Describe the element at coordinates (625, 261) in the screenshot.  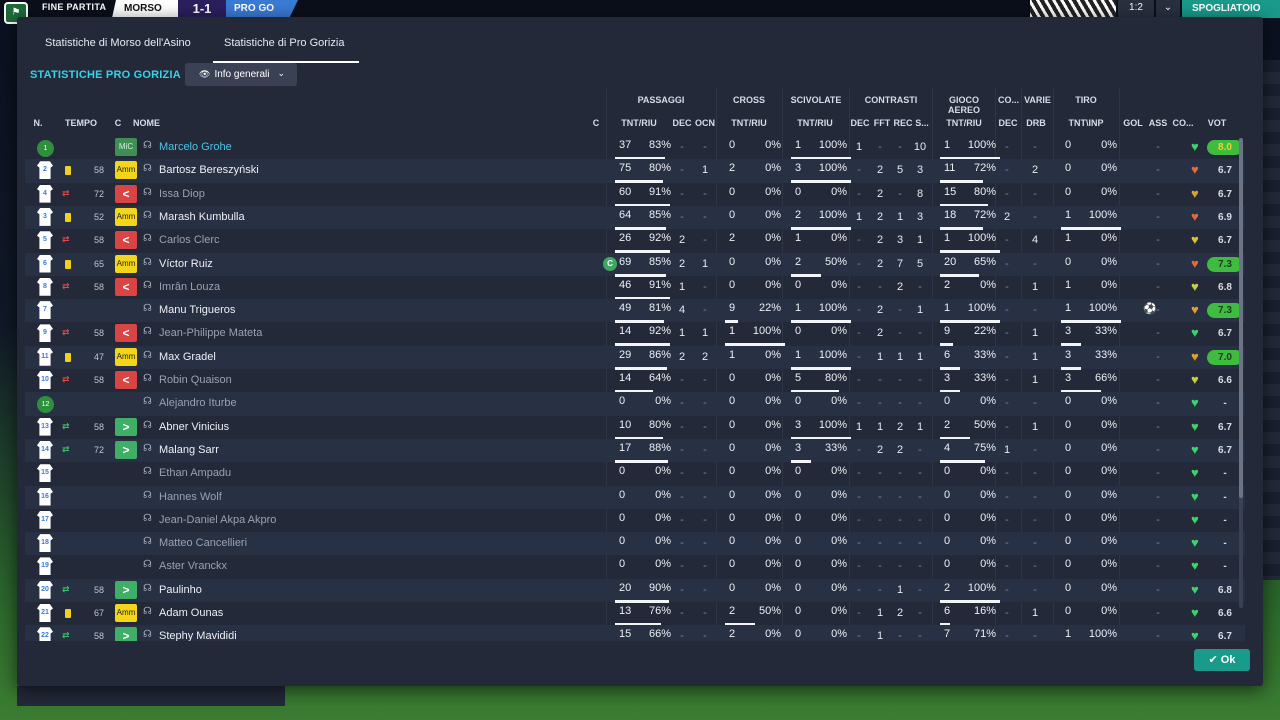
I see `pass-attempts: 69` at that location.